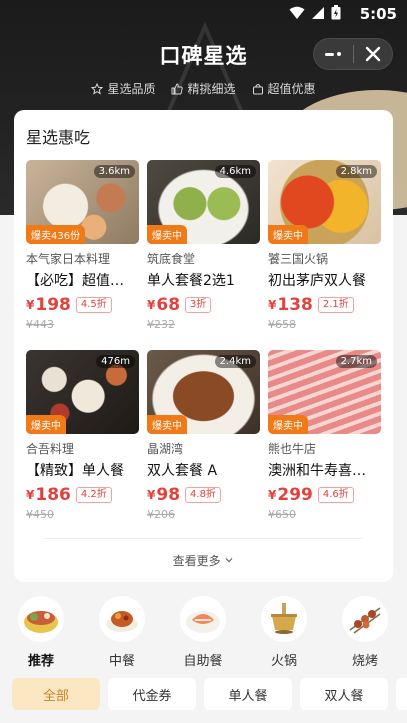  I want to click on deal-item: 2.4km 爆卖中 晶湖湾 双人套餐 A ¥ 98 4.8折 ¥206, so click(203, 441).